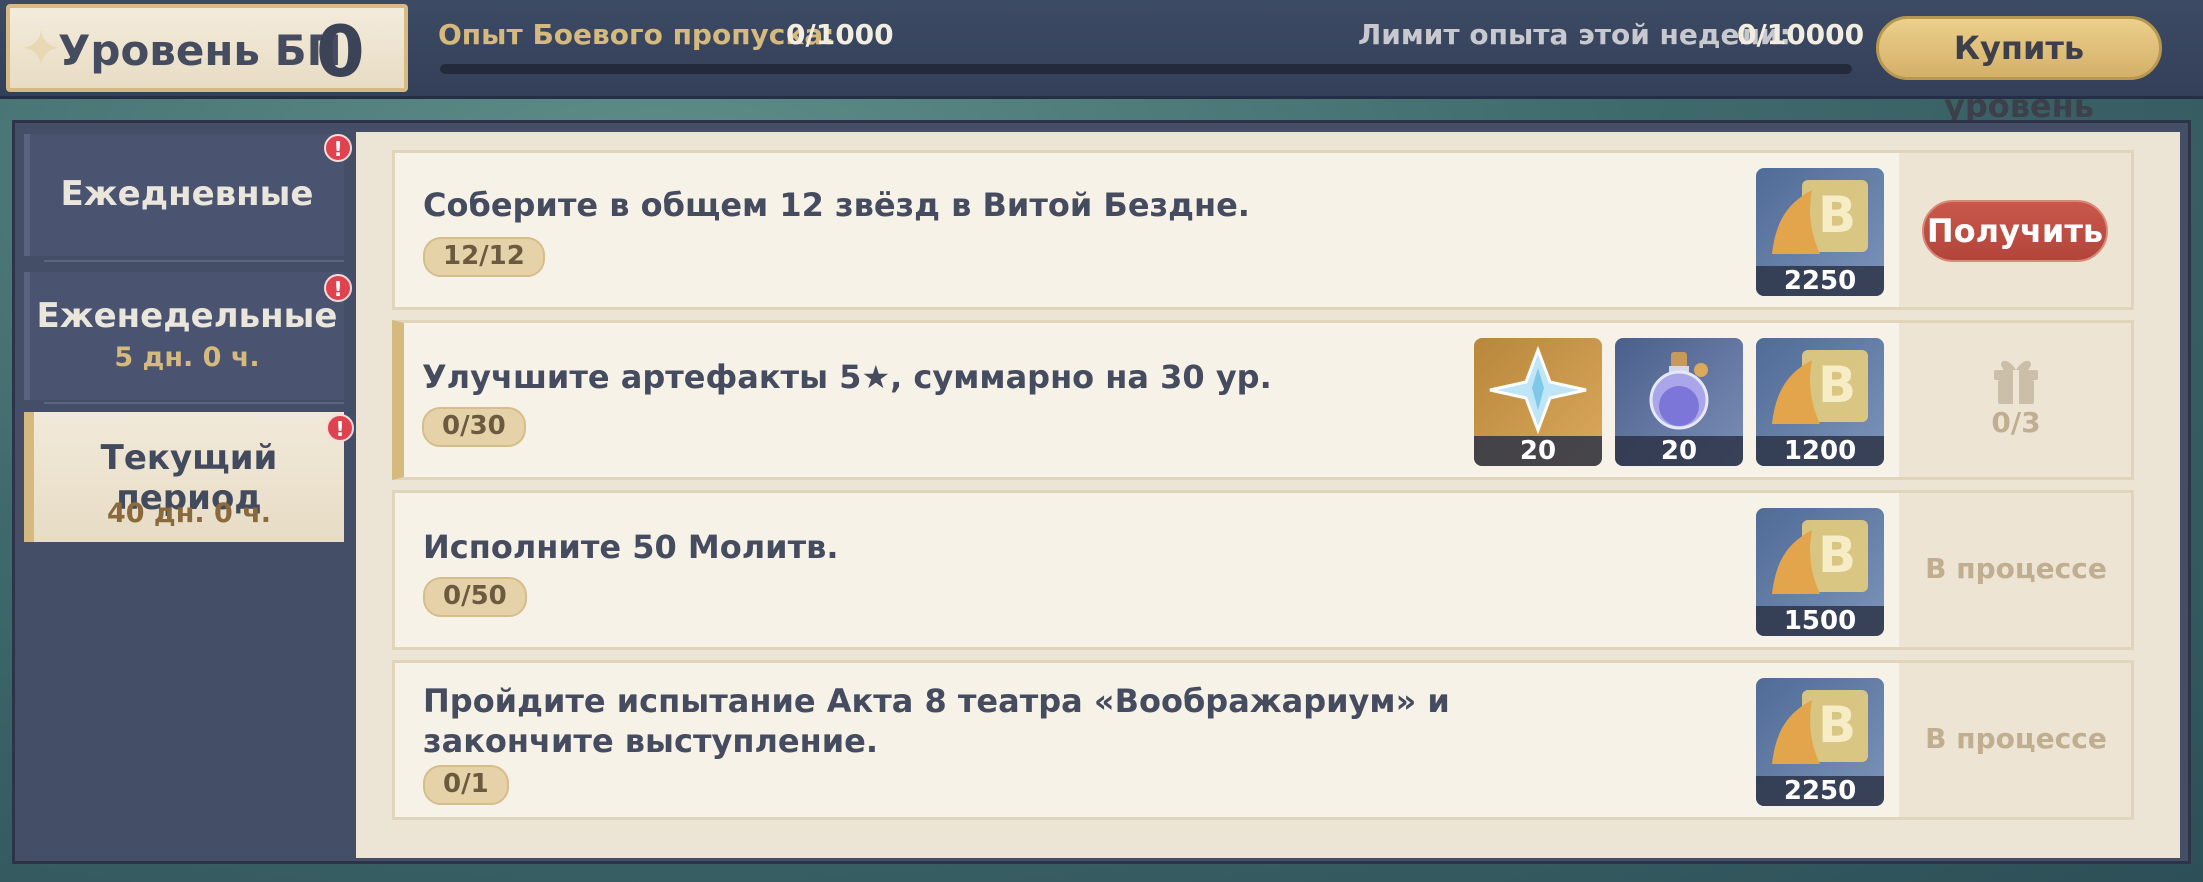 The width and height of the screenshot is (2203, 882). I want to click on bp-exp-label: Опыт Боевого пропуска:, so click(636, 34).